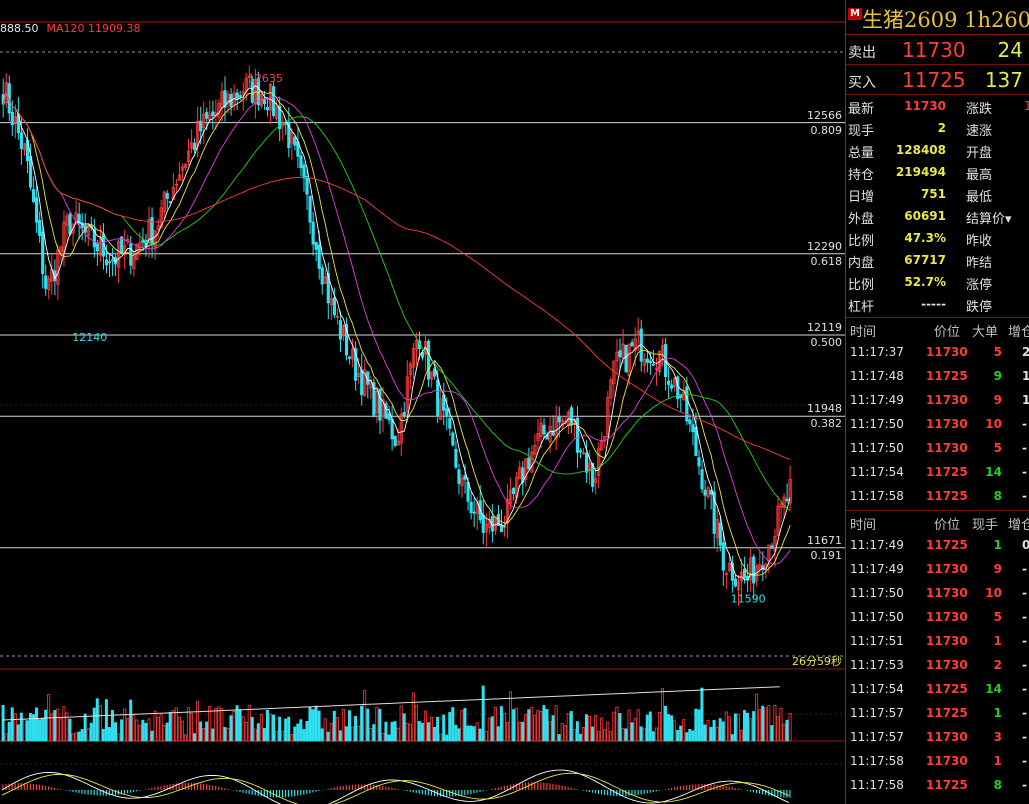  Describe the element at coordinates (937, 50) in the screenshot. I see `ask-row: 卖出 11730 24` at that location.